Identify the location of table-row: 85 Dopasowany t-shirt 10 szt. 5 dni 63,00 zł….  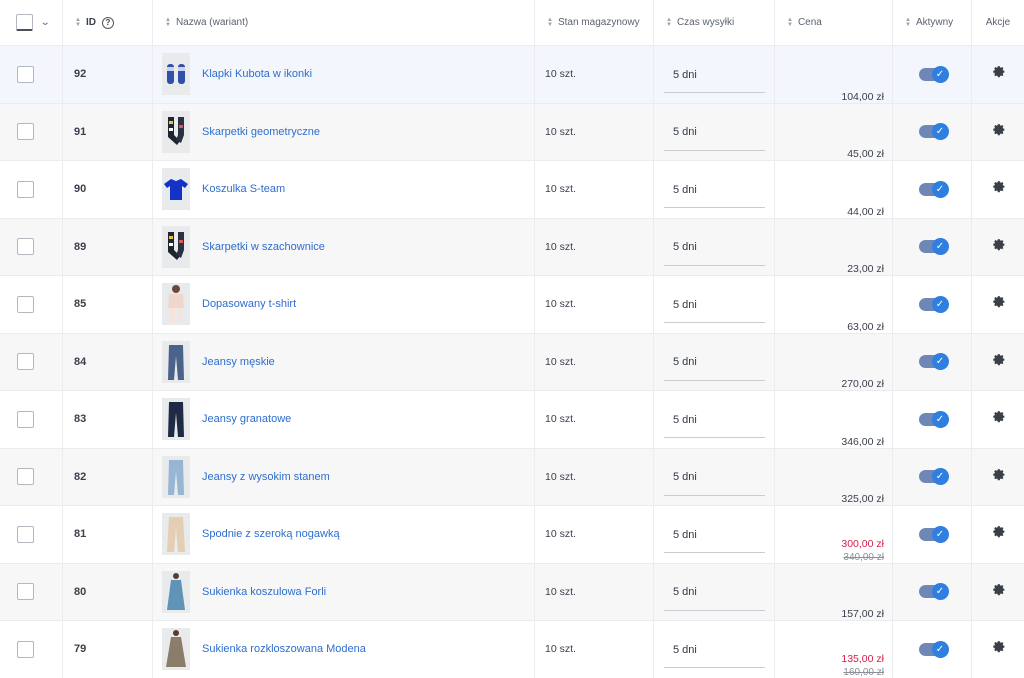
(512, 305).